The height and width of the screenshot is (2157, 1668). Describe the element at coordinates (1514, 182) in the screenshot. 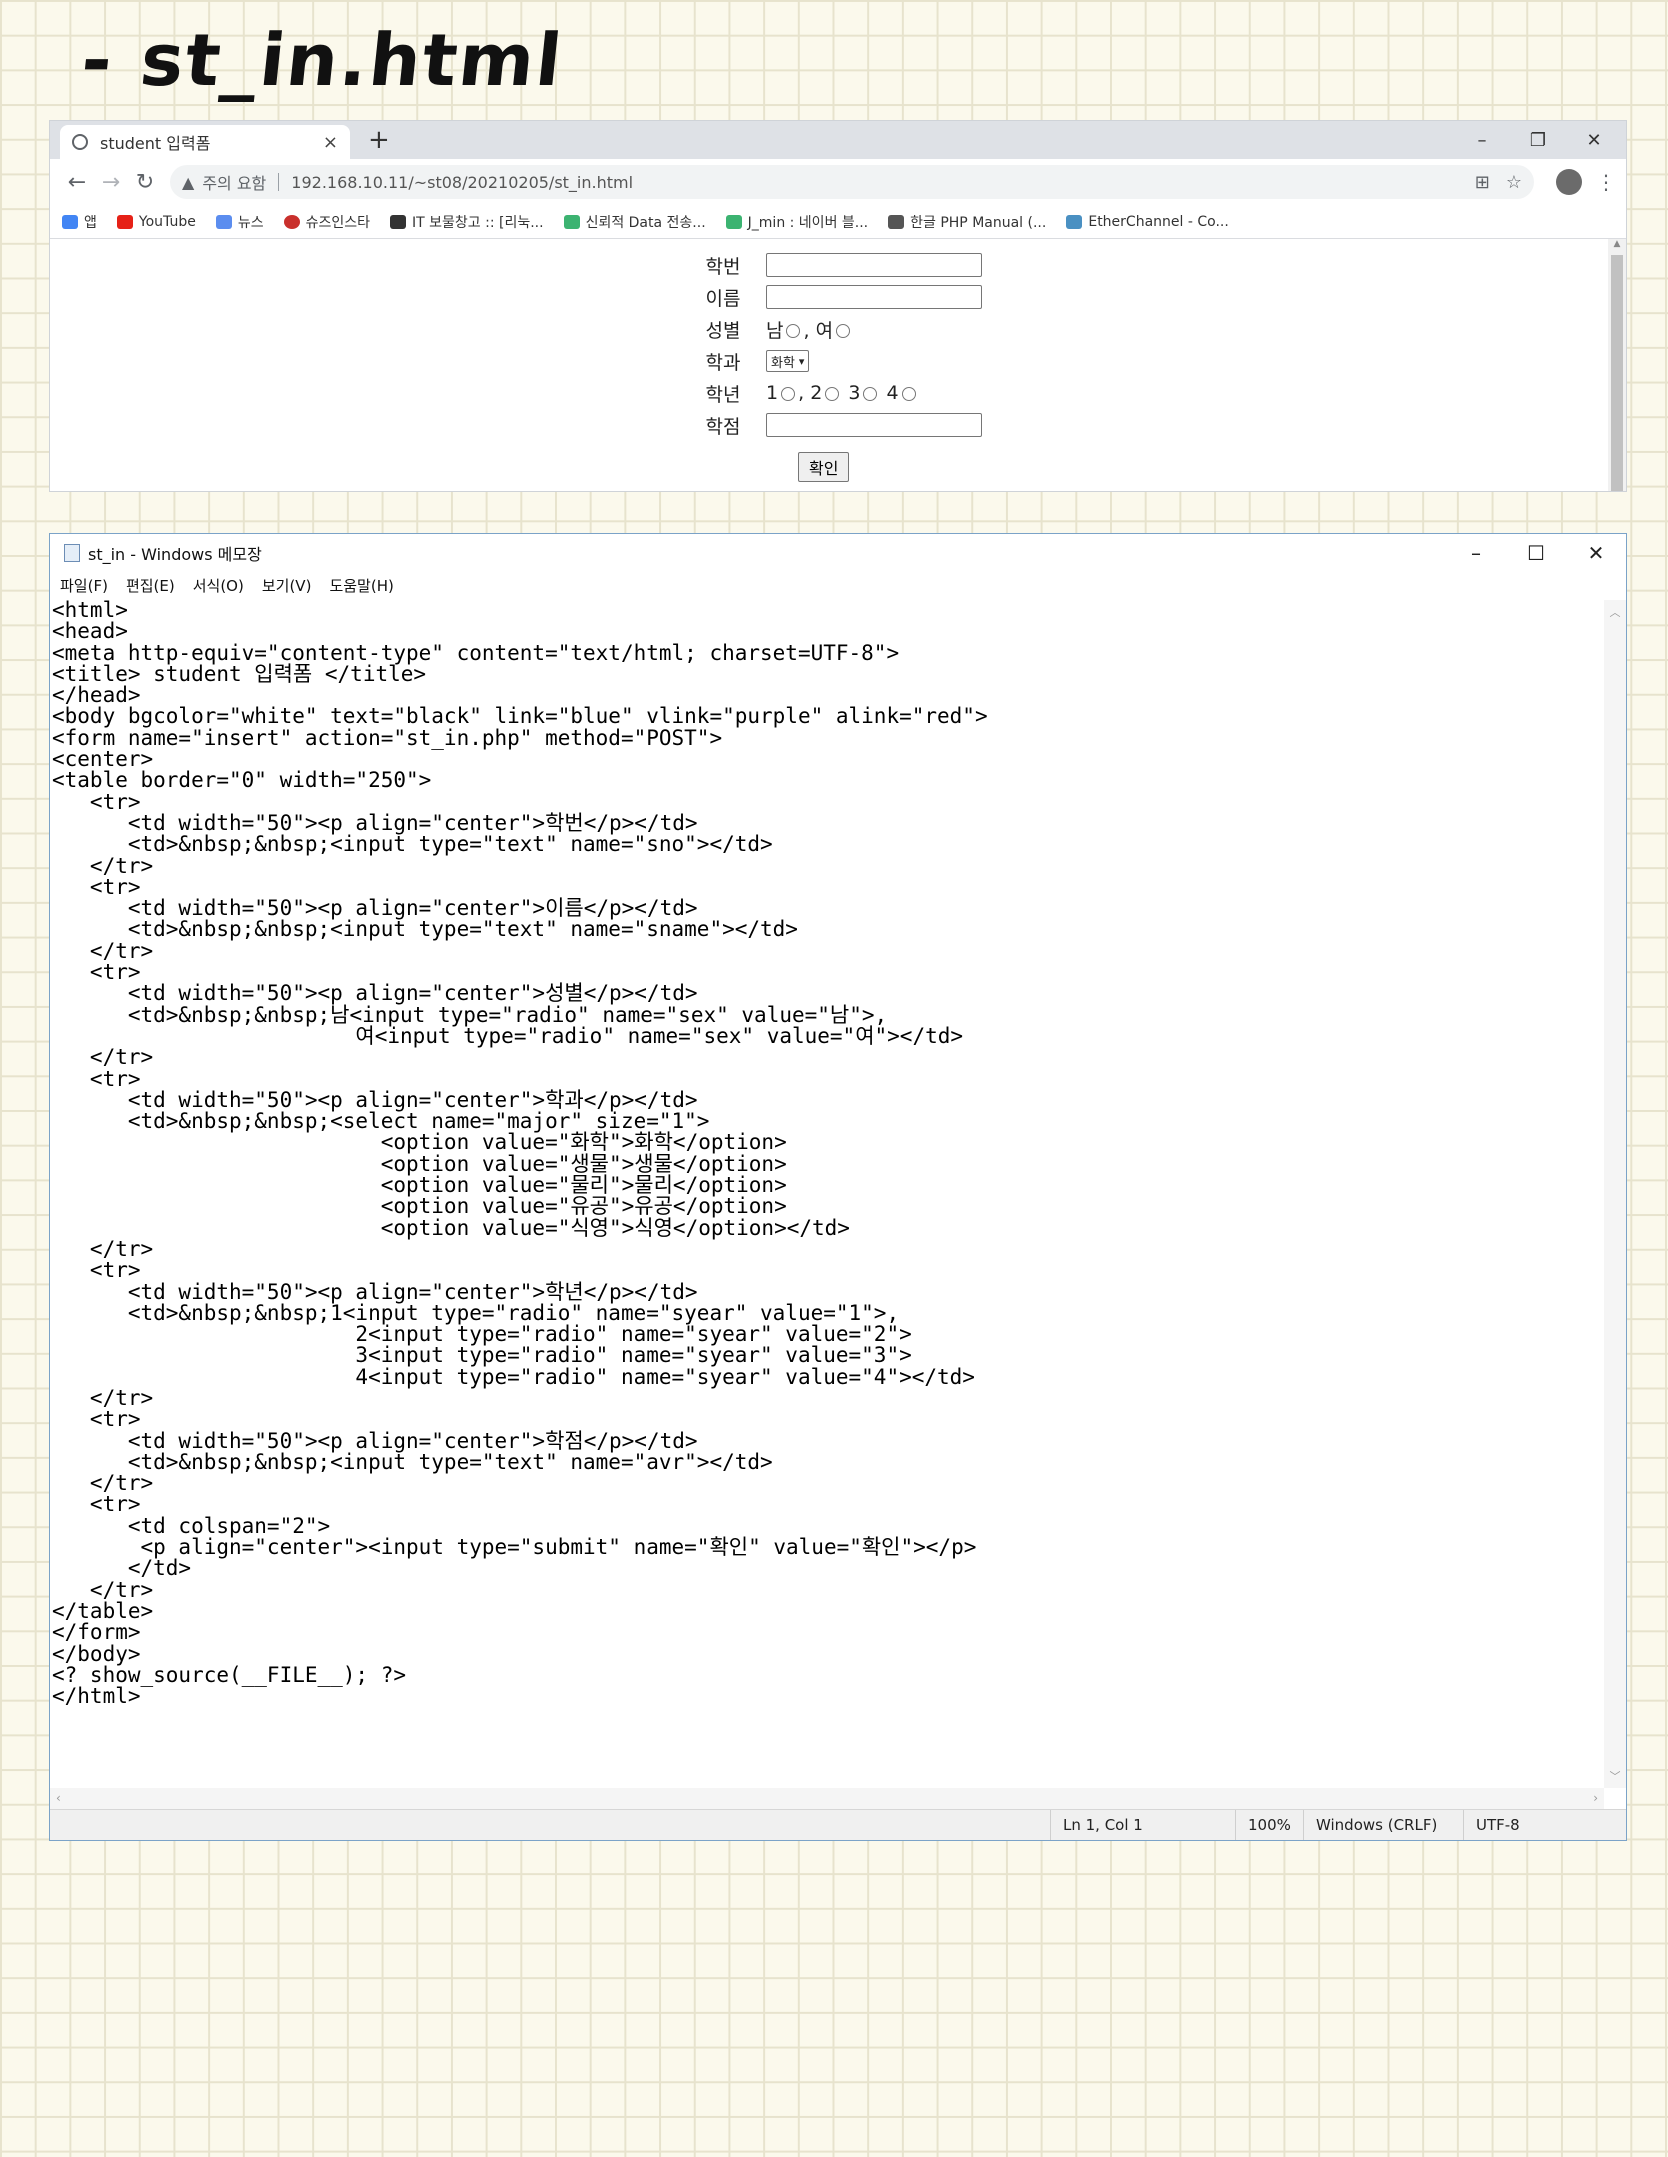

I see `bookmark-star-icon: ☆` at that location.